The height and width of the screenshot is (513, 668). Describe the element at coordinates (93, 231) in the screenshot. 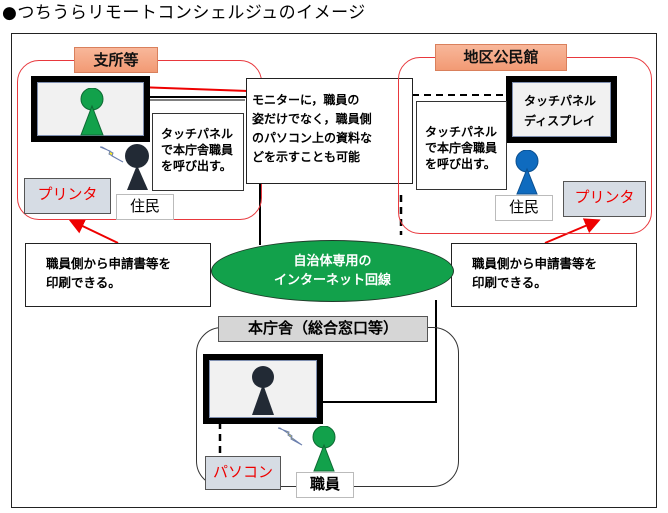

I see `printer-arrow-left` at that location.